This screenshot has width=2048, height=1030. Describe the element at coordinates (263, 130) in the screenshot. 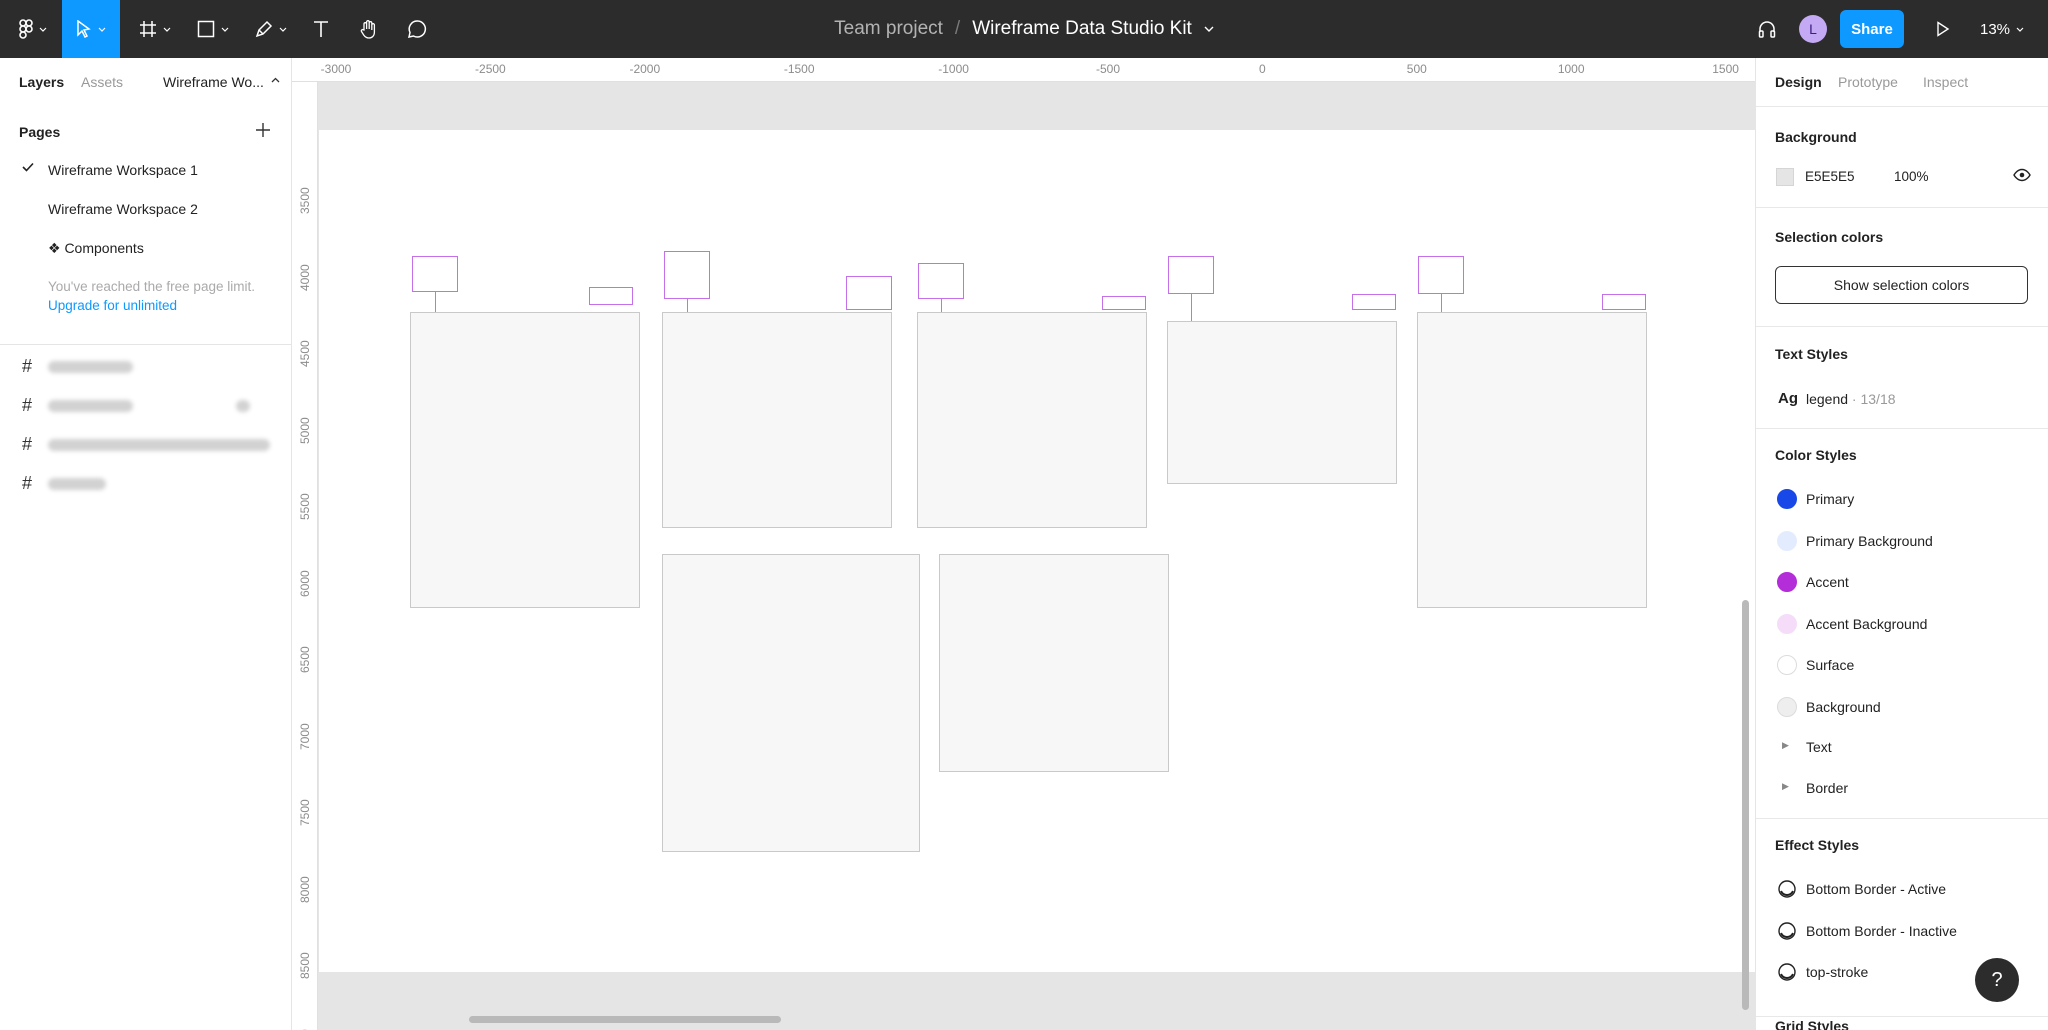

I see `plus-icon` at that location.